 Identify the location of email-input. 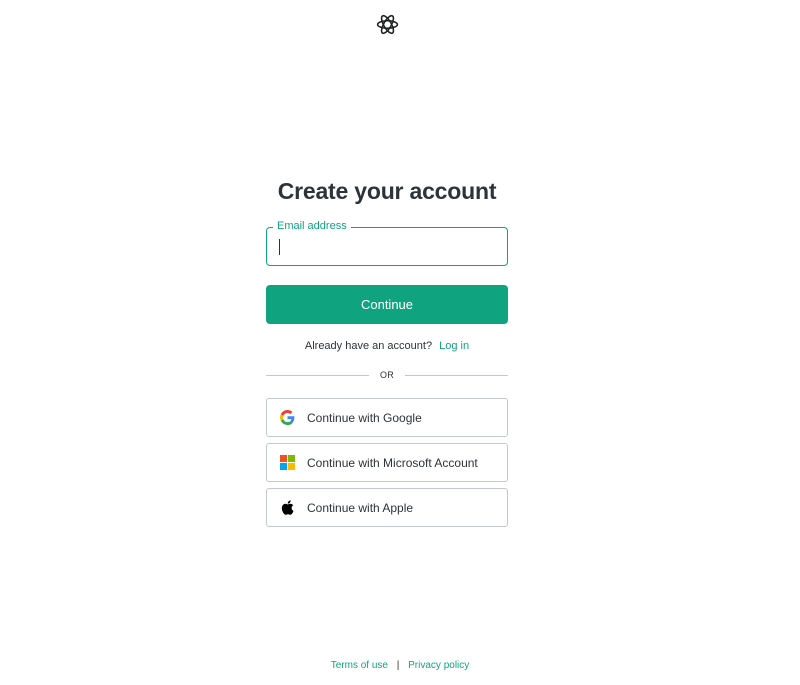
(388, 246).